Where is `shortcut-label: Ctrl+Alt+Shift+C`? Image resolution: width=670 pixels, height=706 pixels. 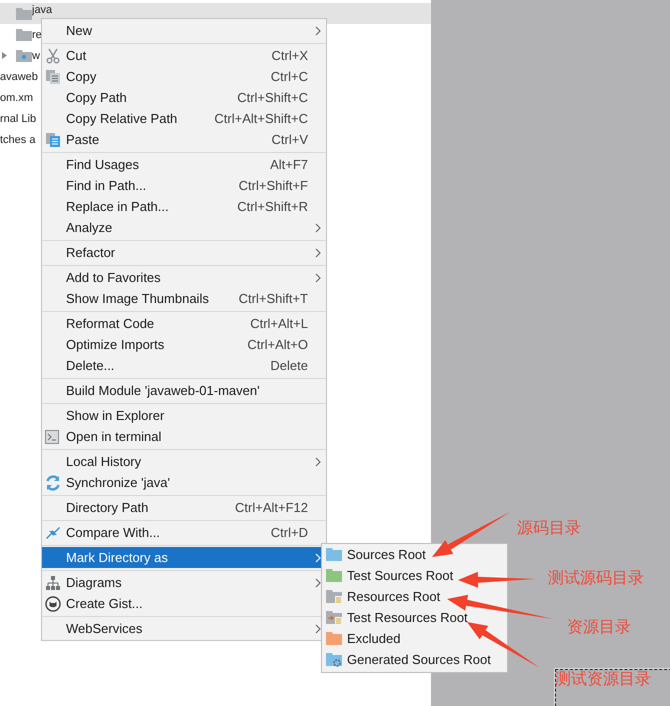 shortcut-label: Ctrl+Alt+Shift+C is located at coordinates (261, 118).